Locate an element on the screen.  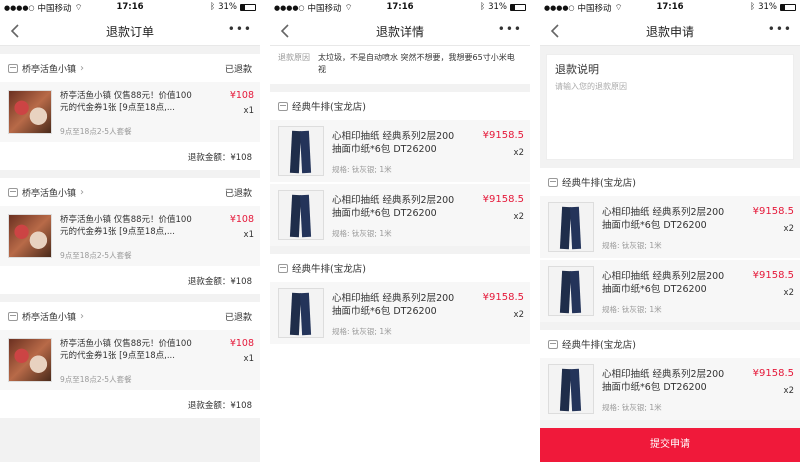
refund-reason-label: 退款原因 is located at coordinates (294, 57).